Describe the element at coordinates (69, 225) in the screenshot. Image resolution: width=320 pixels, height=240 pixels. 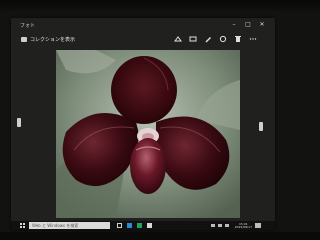
I see `search-input: Web と Windows を検索` at that location.